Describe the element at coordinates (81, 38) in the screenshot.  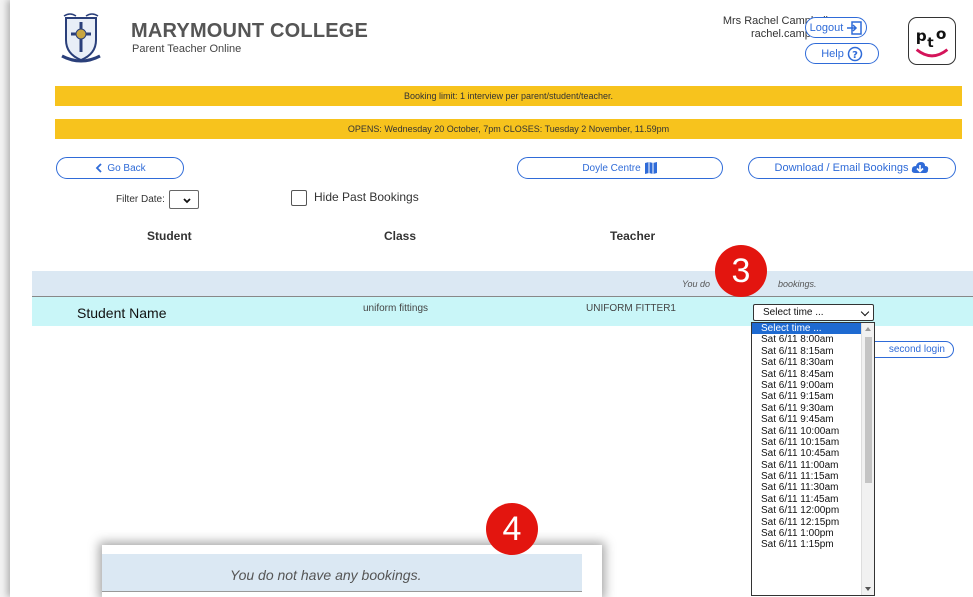
I see `college-crest-logo` at that location.